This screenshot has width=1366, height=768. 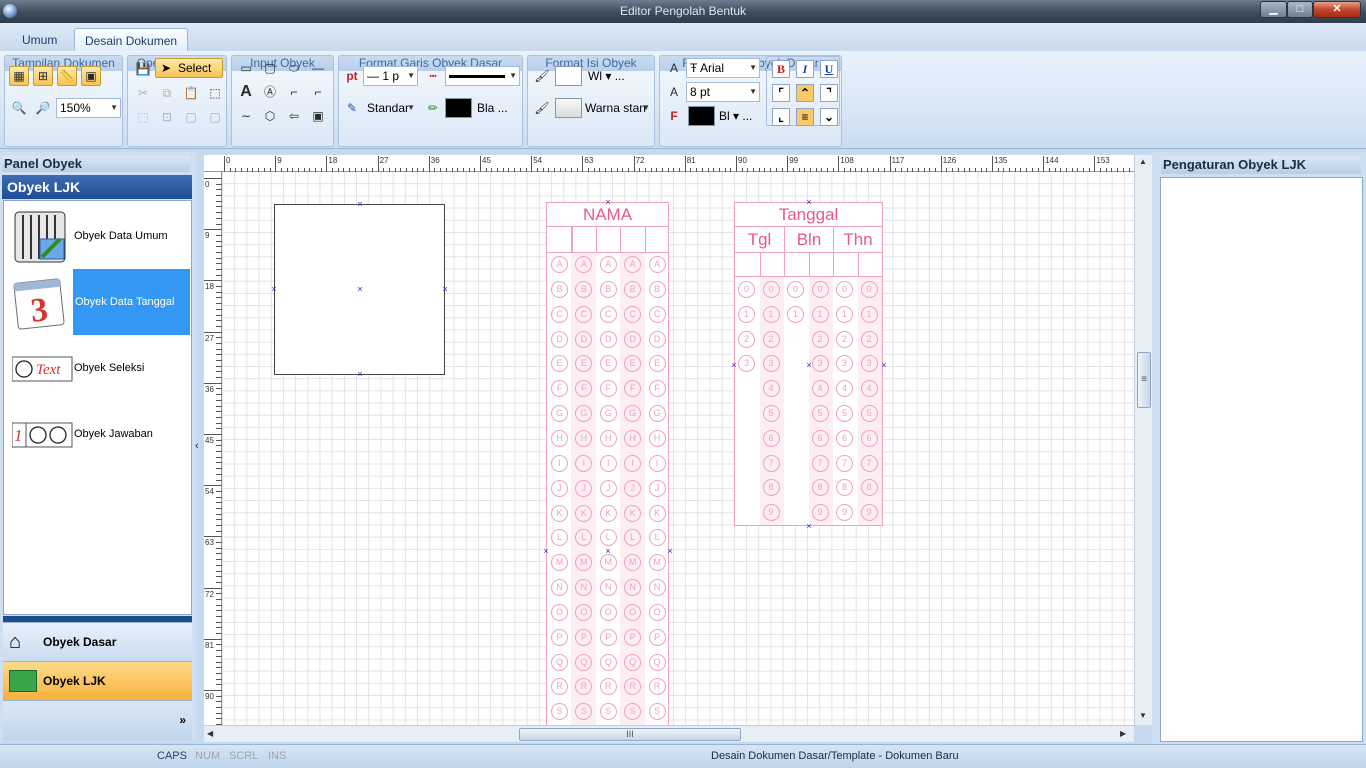 What do you see at coordinates (781, 69) in the screenshot?
I see `bold-button: B` at bounding box center [781, 69].